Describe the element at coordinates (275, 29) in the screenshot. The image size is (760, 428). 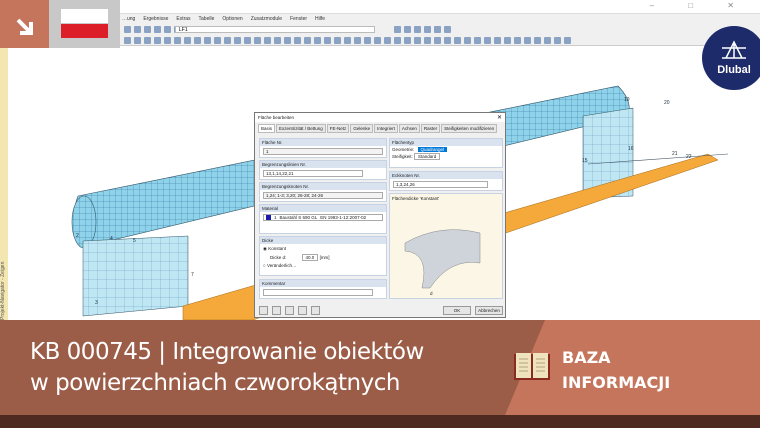
I see `loadcase-select: LF1` at that location.